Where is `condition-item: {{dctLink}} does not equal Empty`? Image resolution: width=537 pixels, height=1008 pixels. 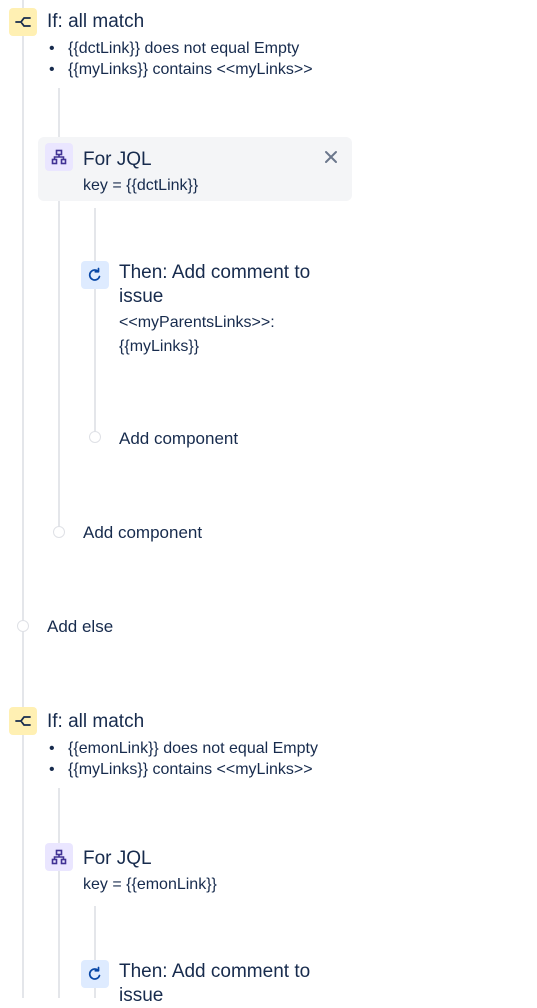 condition-item: {{dctLink}} does not equal Empty is located at coordinates (174, 48).